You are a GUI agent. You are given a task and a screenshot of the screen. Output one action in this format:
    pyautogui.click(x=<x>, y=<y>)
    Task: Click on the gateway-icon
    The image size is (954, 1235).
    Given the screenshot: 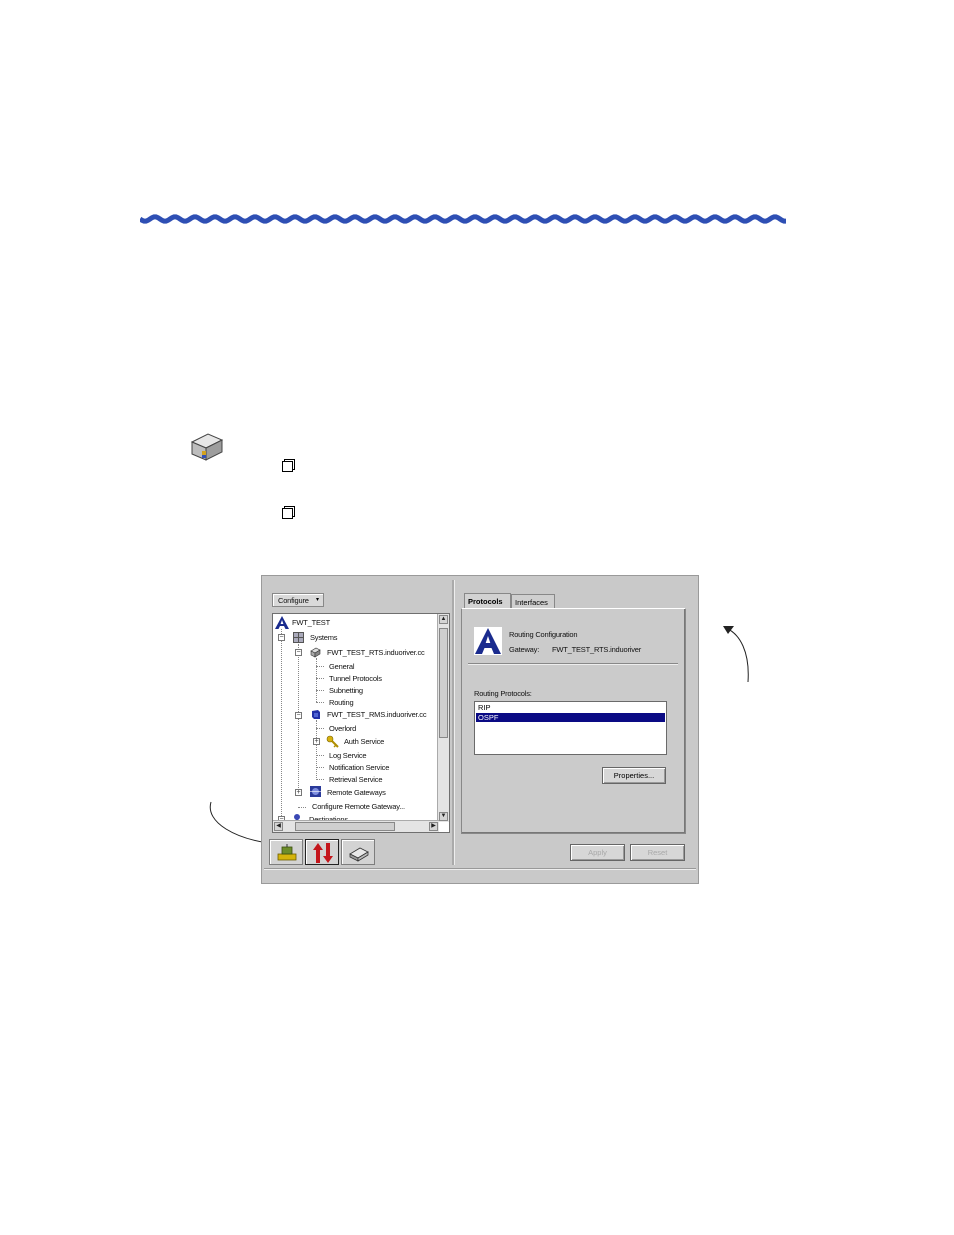 What is the action you would take?
    pyautogui.click(x=315, y=652)
    